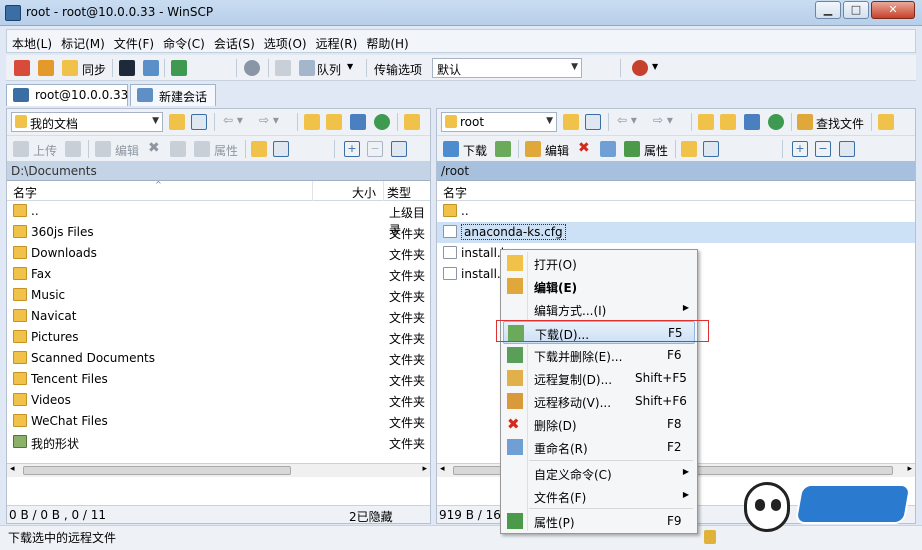  What do you see at coordinates (805, 122) in the screenshot?
I see `binoculars-icon` at bounding box center [805, 122].